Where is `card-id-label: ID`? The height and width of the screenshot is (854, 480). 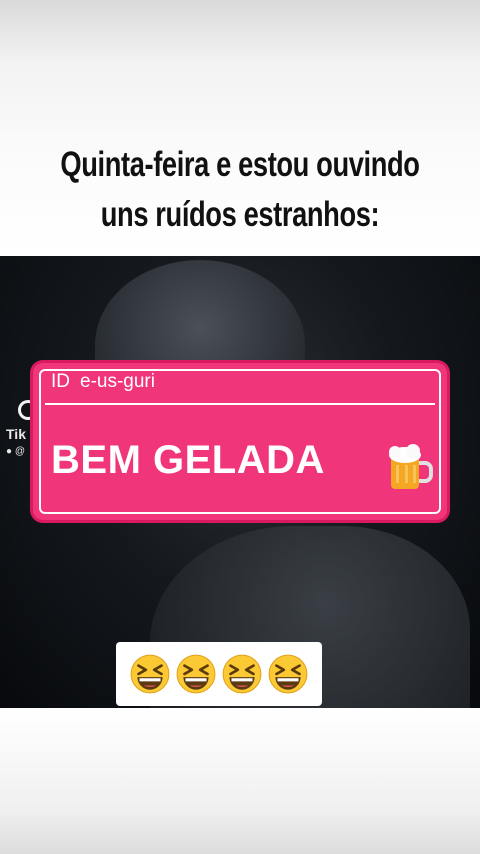
card-id-label: ID is located at coordinates (60, 381).